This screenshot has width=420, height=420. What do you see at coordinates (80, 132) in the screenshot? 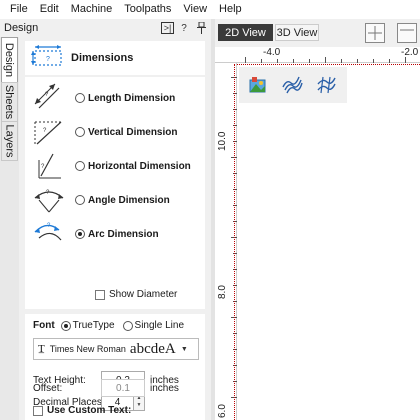
I see `vertical-dimension-radio` at bounding box center [80, 132].